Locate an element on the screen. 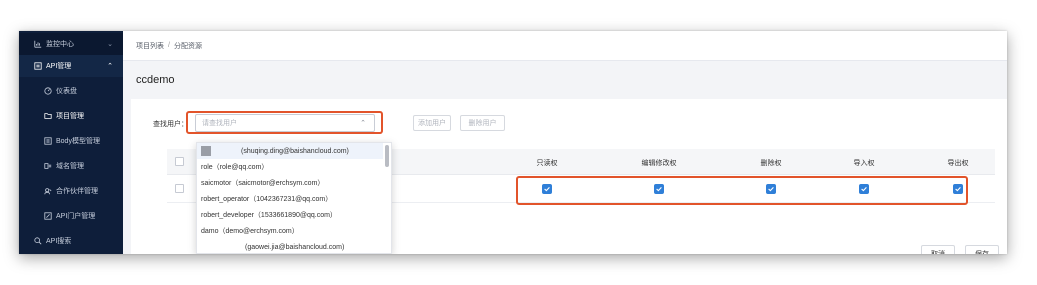 Image resolution: width=1037 pixels, height=285 pixels. add-user-button: 添加用户 is located at coordinates (432, 123).